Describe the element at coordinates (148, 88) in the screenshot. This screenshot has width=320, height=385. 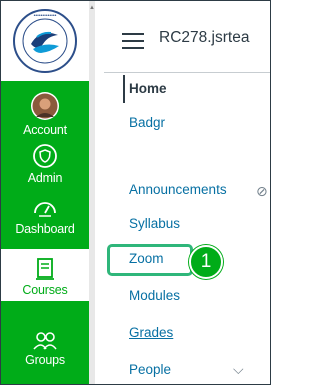
I see `course-nav-home: Home` at that location.